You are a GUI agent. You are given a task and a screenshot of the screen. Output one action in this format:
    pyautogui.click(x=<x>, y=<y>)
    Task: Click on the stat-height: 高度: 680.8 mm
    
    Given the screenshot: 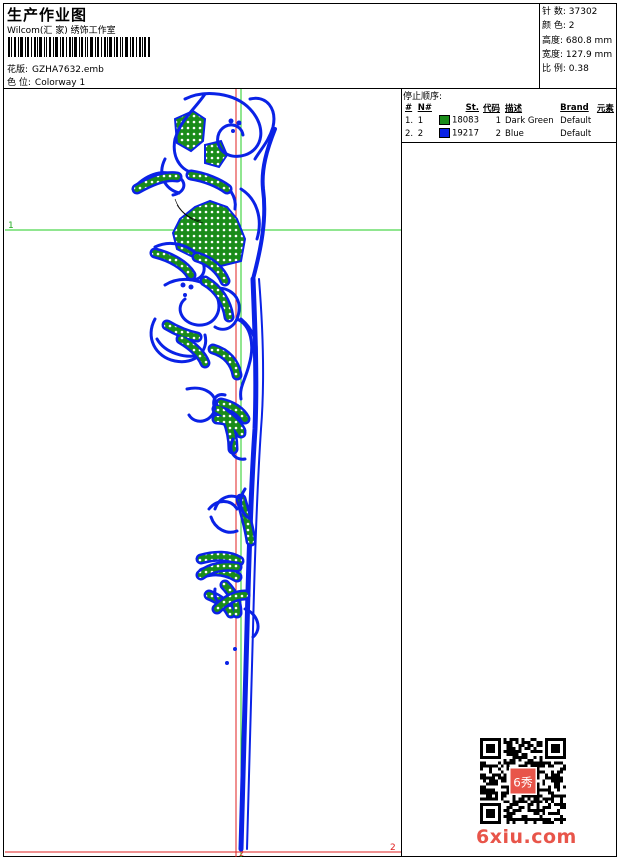 What is the action you would take?
    pyautogui.click(x=577, y=40)
    